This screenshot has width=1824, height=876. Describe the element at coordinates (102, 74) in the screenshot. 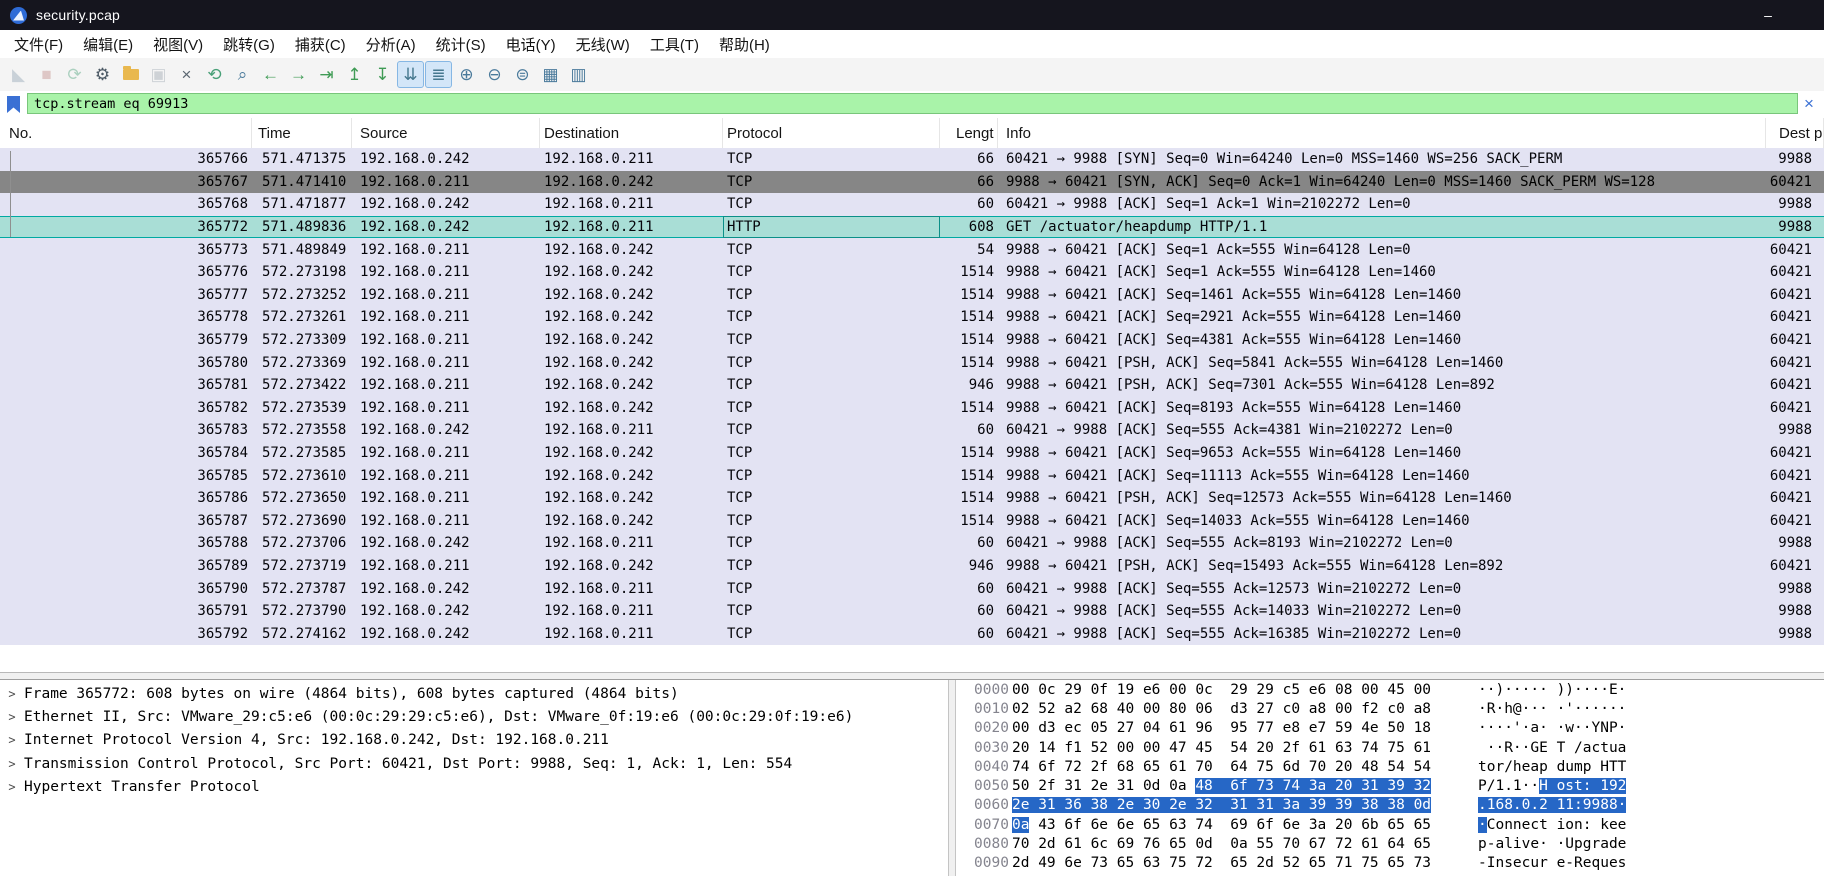

I see `capture-options-button: ⚙` at that location.